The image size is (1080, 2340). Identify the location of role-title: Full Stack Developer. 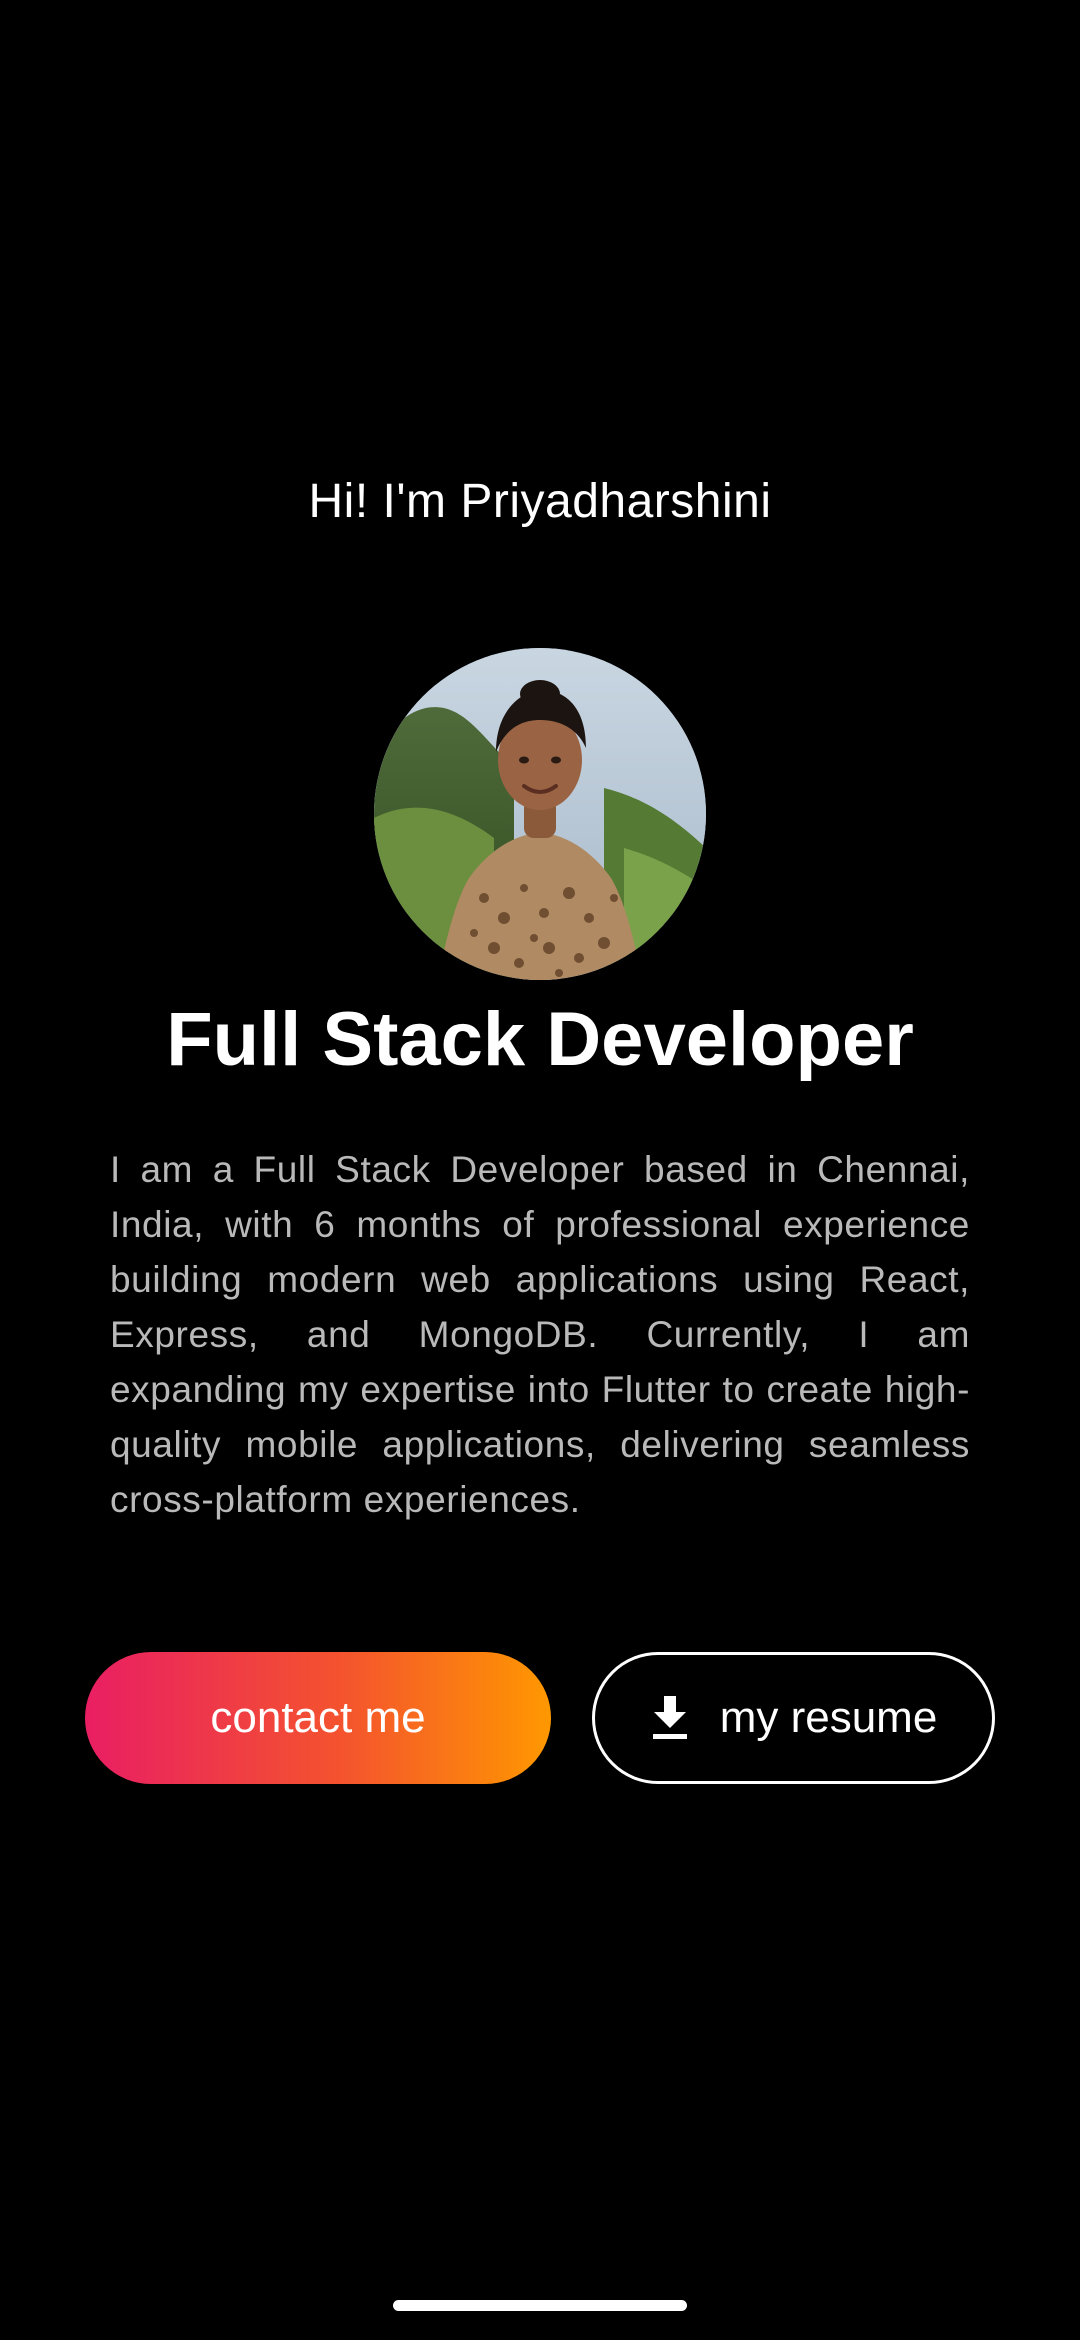
(540, 1039).